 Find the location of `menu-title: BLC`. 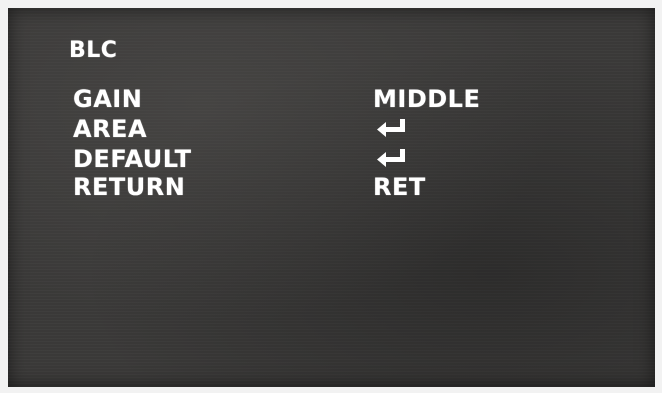

menu-title: BLC is located at coordinates (93, 50).